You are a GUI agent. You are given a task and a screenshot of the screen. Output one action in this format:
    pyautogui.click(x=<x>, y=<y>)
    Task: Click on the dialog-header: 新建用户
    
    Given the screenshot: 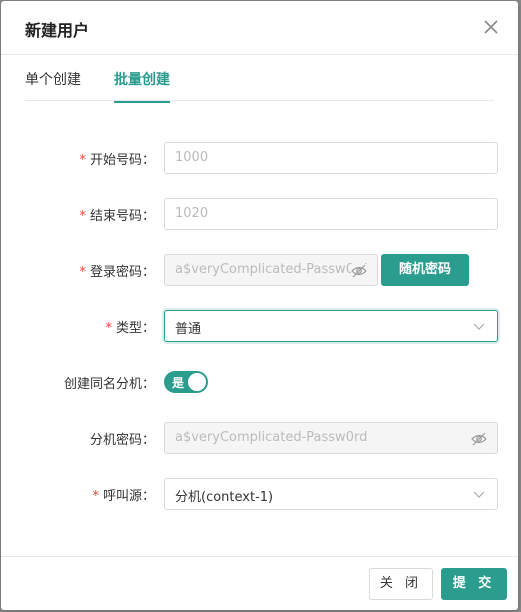 What is the action you would take?
    pyautogui.click(x=259, y=28)
    